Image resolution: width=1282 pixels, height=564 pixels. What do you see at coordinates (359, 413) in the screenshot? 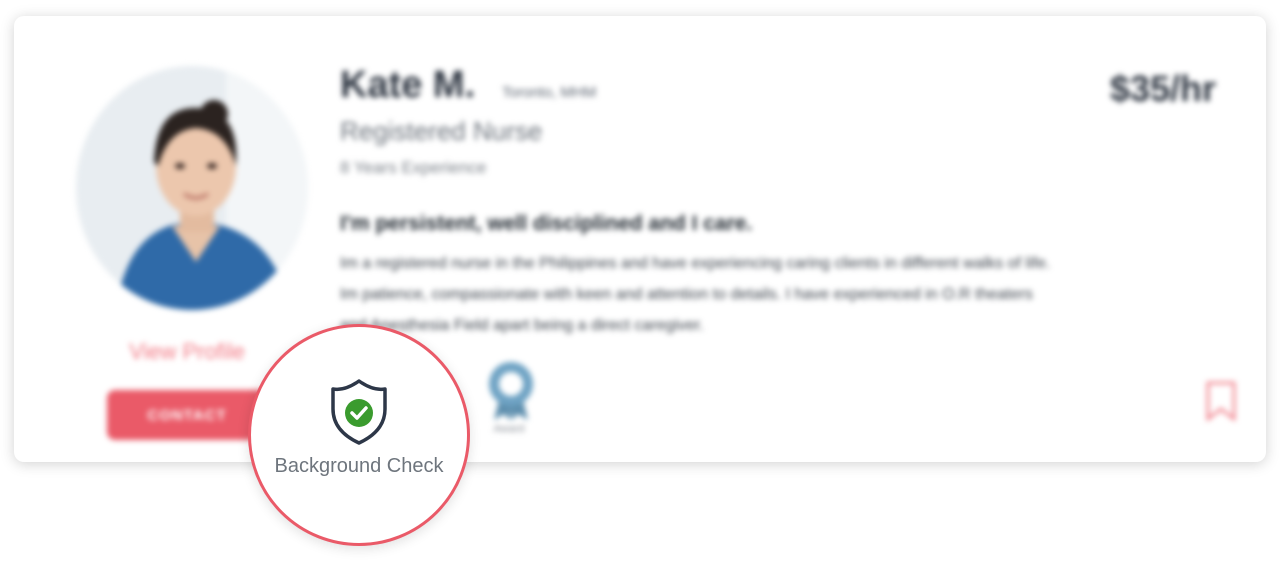
I see `shield-check-icon` at bounding box center [359, 413].